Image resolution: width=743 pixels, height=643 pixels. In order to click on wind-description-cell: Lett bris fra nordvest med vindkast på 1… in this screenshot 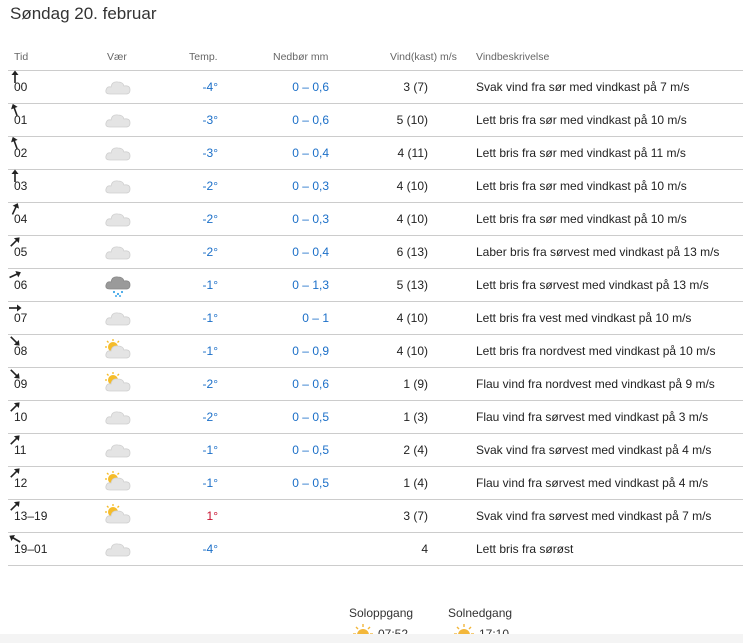, I will do `click(596, 351)`.